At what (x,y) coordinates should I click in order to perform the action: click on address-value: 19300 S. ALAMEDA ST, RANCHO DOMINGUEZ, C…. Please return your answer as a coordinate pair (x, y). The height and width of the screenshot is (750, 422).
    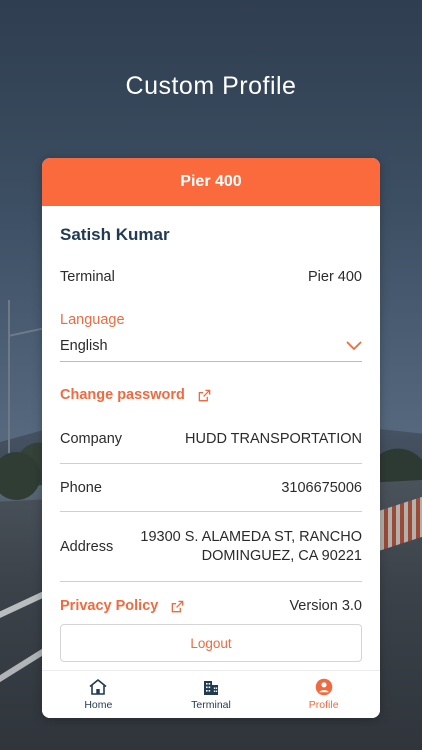
    Looking at the image, I should click on (251, 547).